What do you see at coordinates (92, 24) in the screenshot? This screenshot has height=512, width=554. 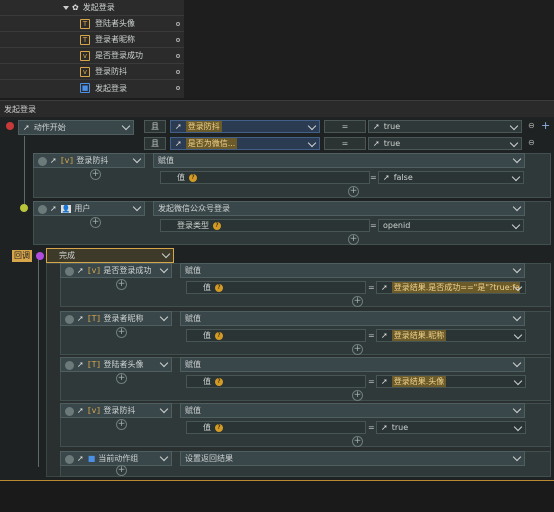 I see `tree-item: T 登陆者头像` at bounding box center [92, 24].